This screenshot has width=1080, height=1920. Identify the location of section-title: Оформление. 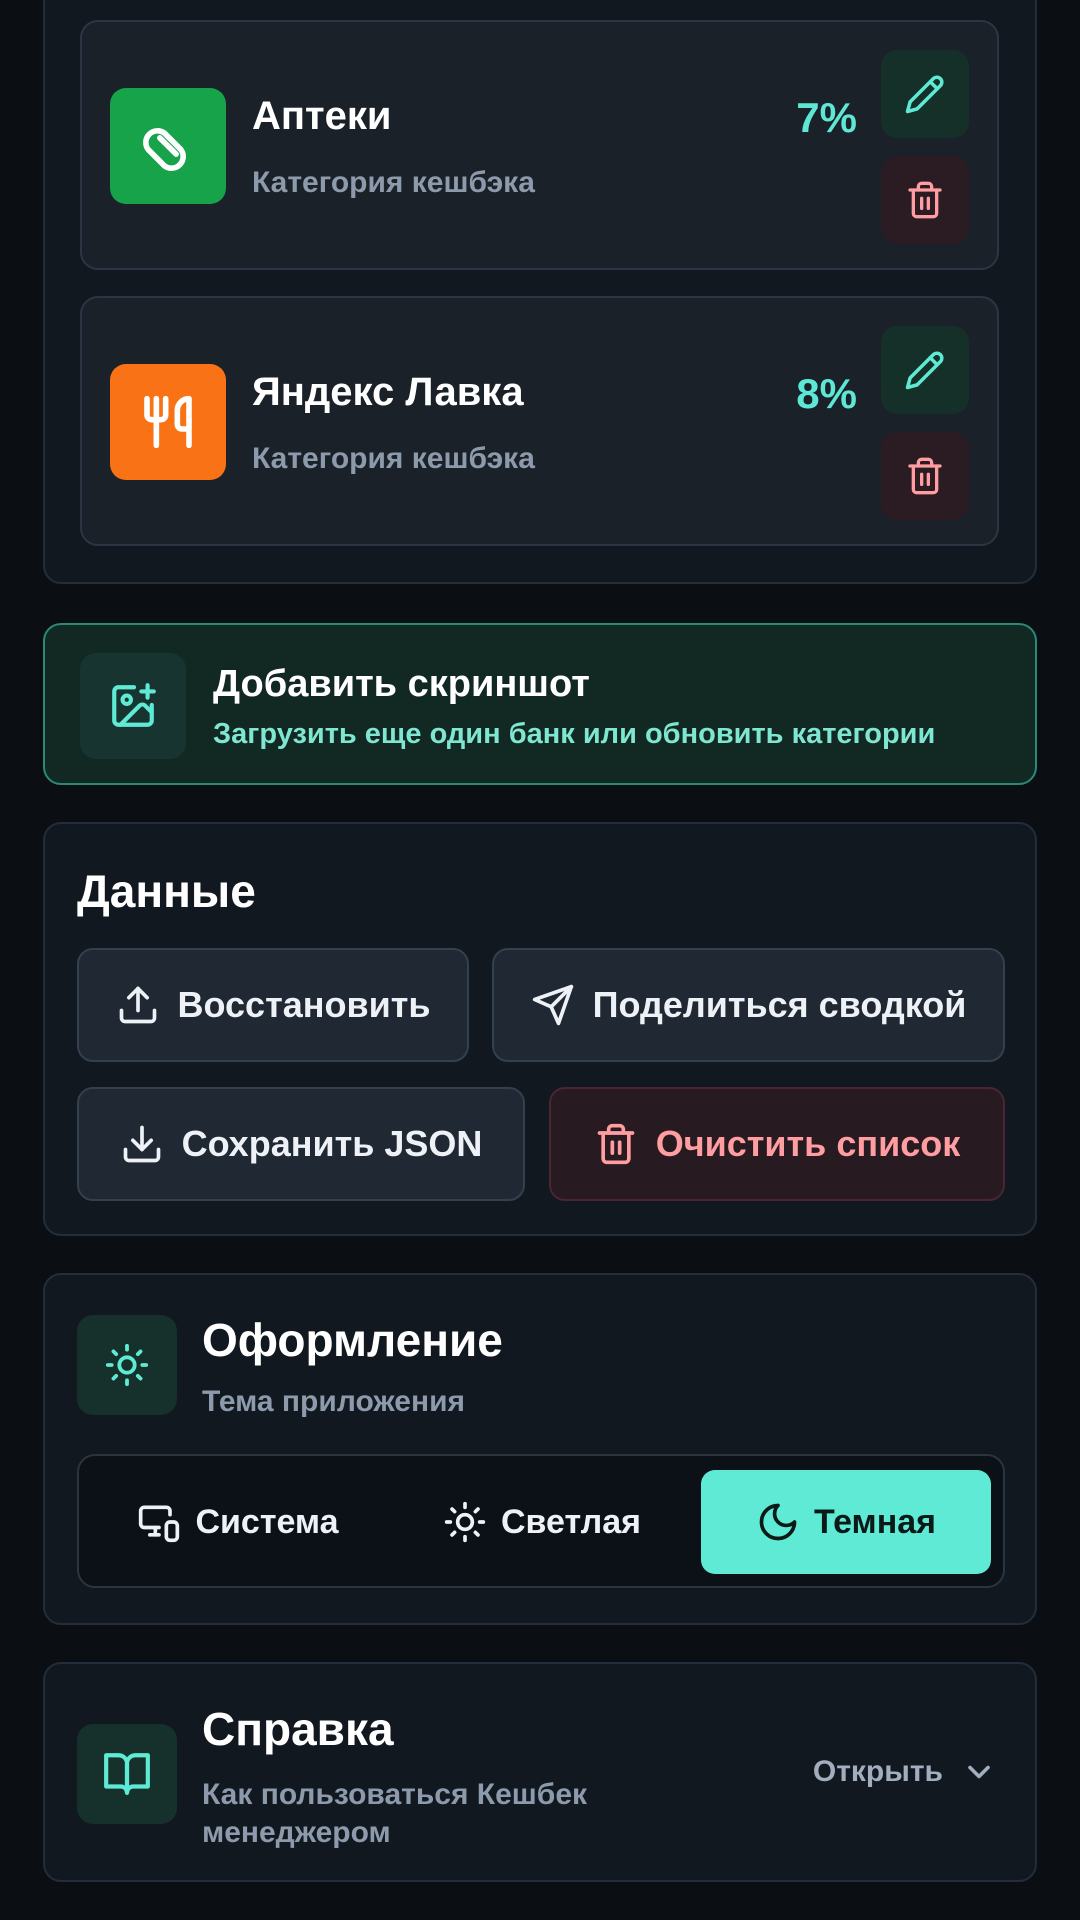
(352, 1340).